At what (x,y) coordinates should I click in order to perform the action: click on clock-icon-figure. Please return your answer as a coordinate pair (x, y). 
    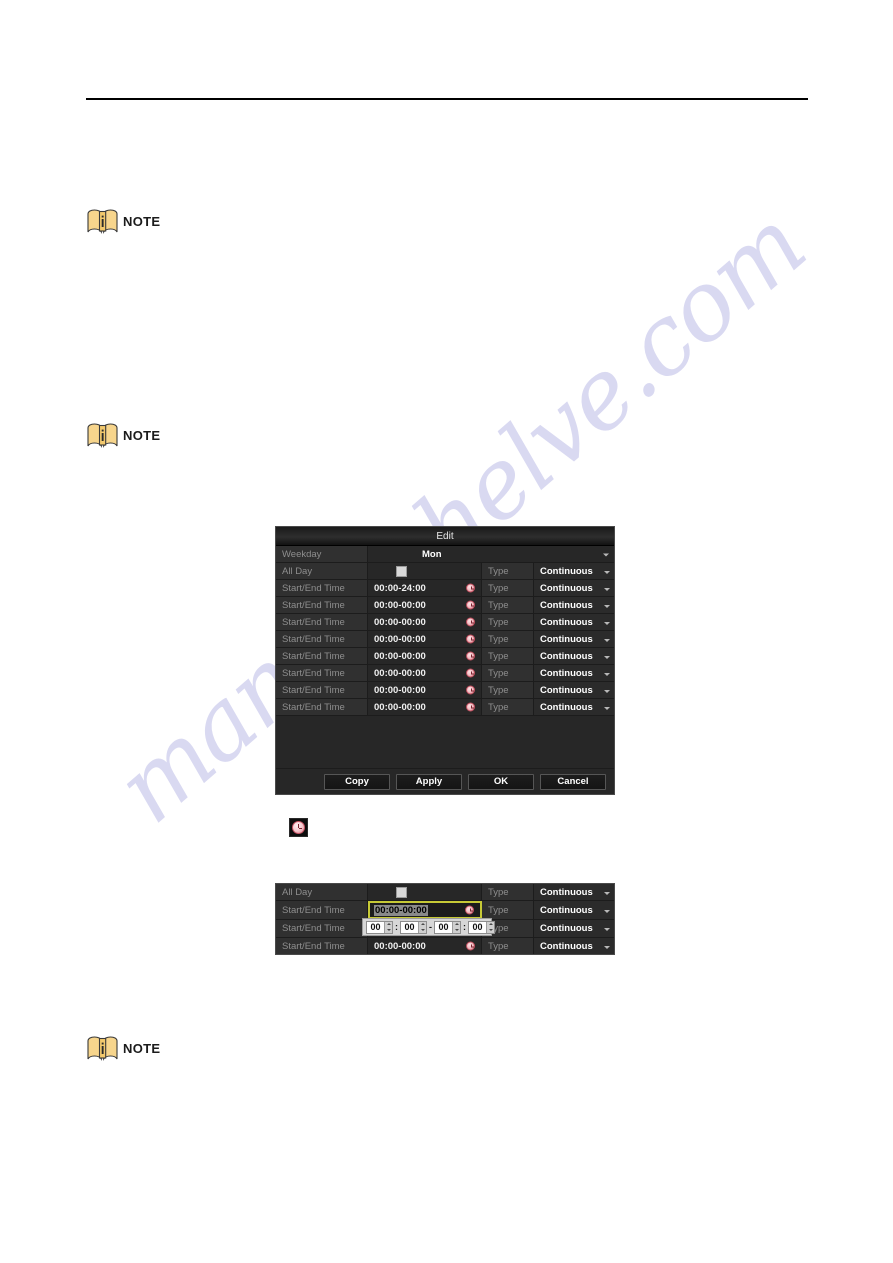
    Looking at the image, I should click on (298, 827).